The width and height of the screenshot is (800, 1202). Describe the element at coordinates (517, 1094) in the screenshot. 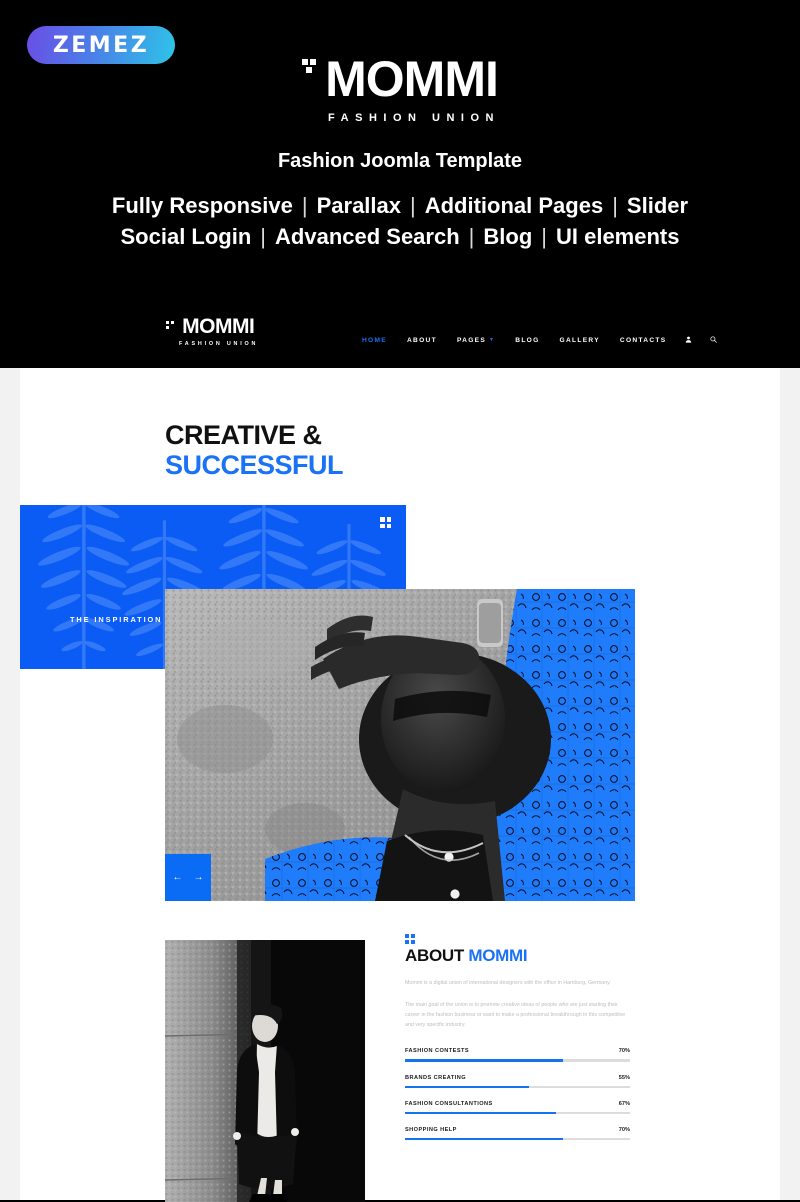

I see `skills-list: FASHION CONTESTS 70% BRANDS CREATING 55%` at that location.